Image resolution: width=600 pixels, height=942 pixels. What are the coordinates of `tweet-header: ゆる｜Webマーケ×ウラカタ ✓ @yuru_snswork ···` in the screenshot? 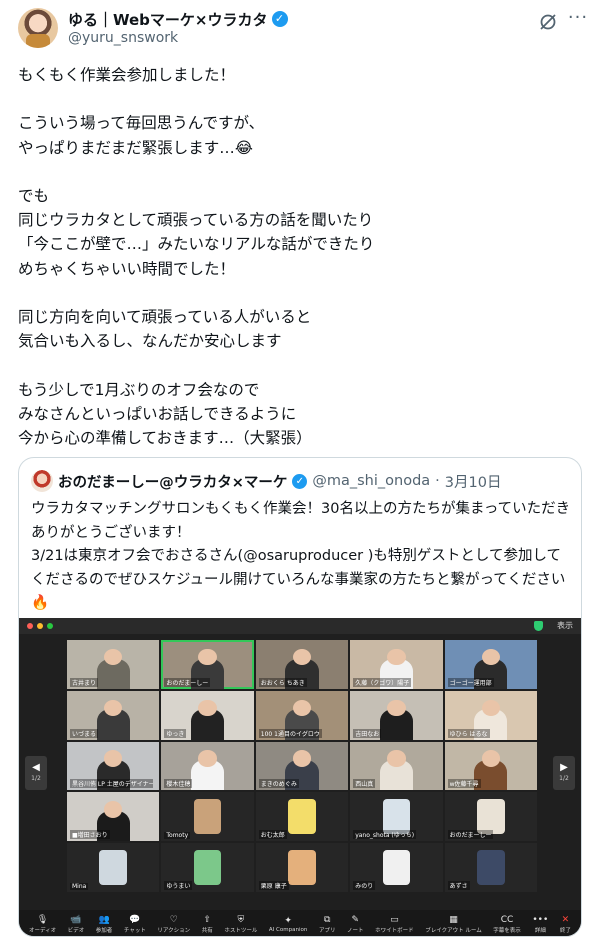 It's located at (303, 29).